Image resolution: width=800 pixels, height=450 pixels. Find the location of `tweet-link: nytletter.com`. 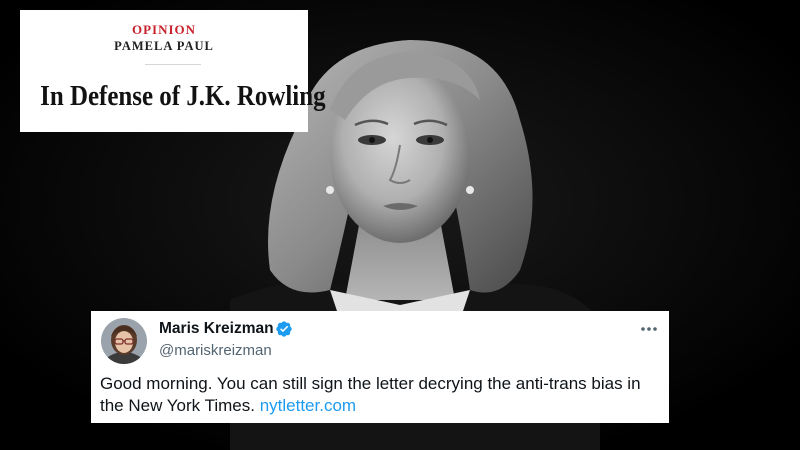

tweet-link: nytletter.com is located at coordinates (308, 405).